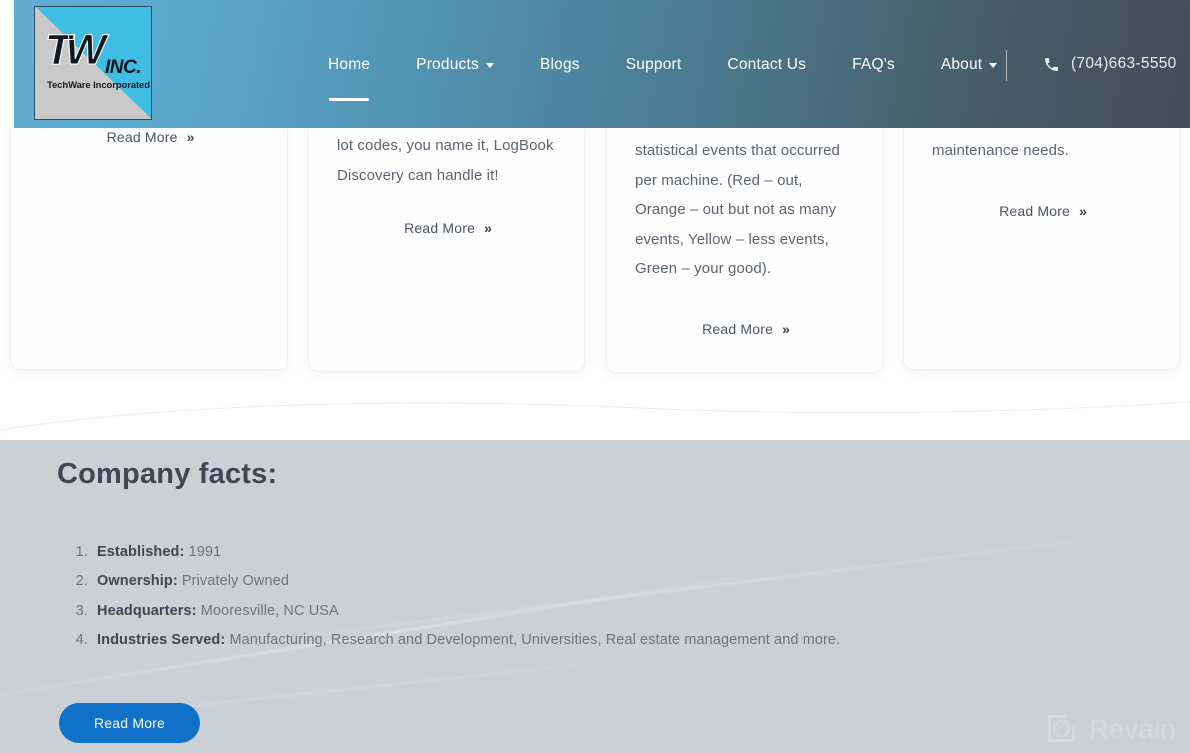 The height and width of the screenshot is (753, 1190). What do you see at coordinates (1124, 63) in the screenshot?
I see `header-phone-number: (704)663-5550` at bounding box center [1124, 63].